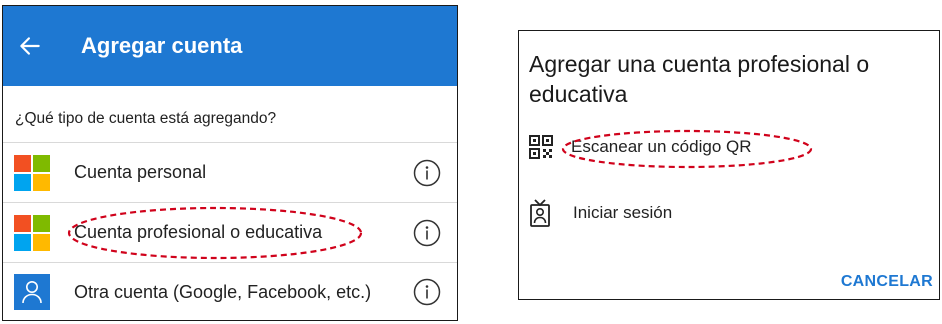  Describe the element at coordinates (887, 282) in the screenshot. I see `cancel-button: CANCELAR` at that location.